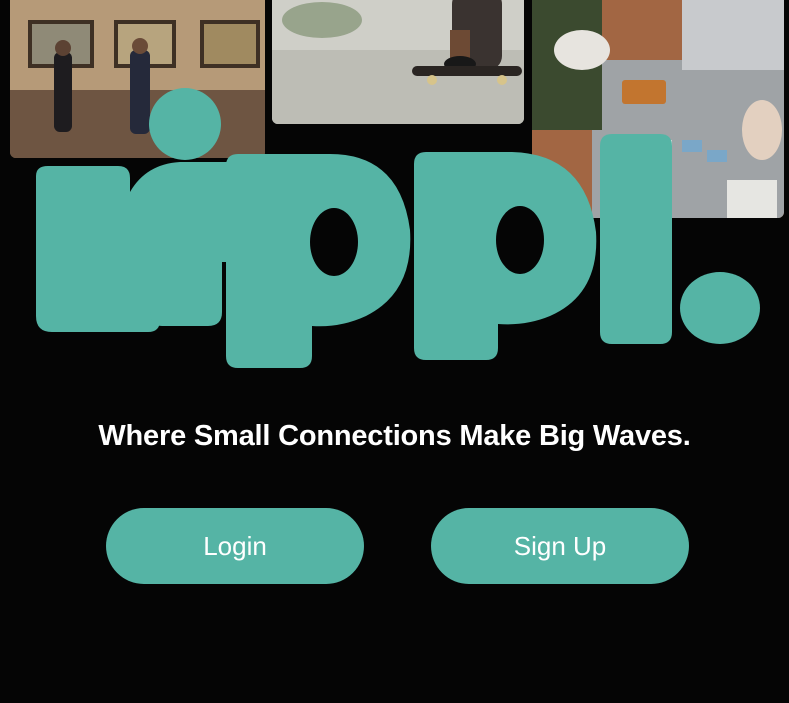 The height and width of the screenshot is (703, 789). I want to click on login-button: Login, so click(235, 546).